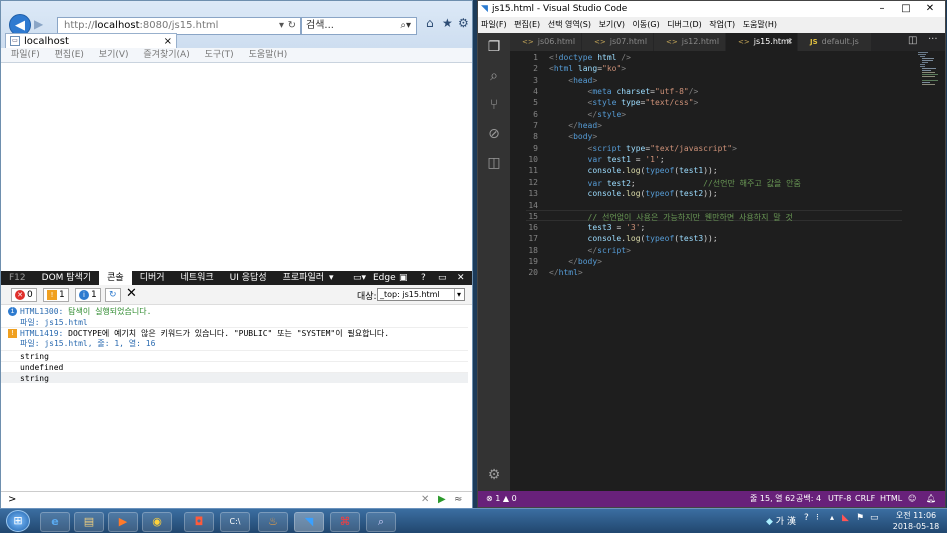  What do you see at coordinates (906, 8) in the screenshot?
I see `maximize-icon: □` at bounding box center [906, 8].